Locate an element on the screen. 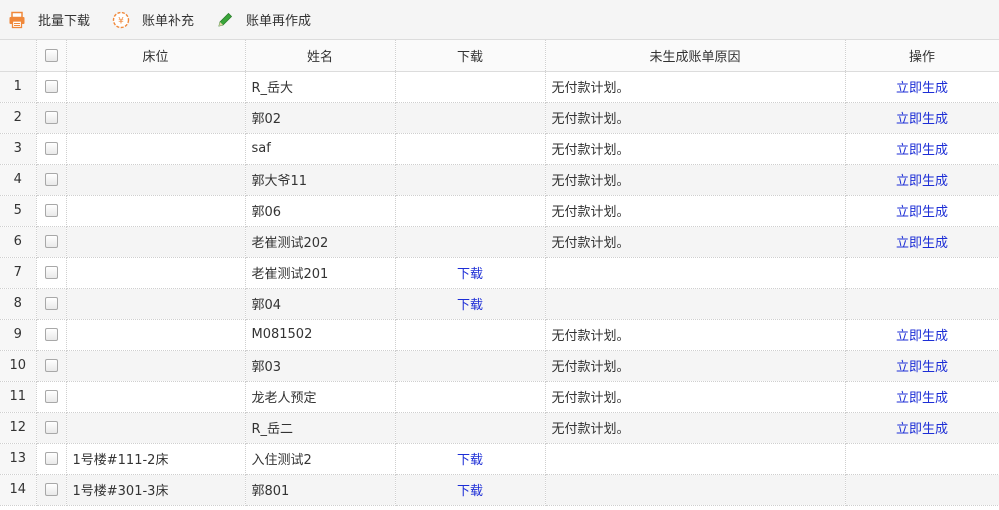 This screenshot has height=510, width=999. name-cell: 老崔测试201 is located at coordinates (320, 273).